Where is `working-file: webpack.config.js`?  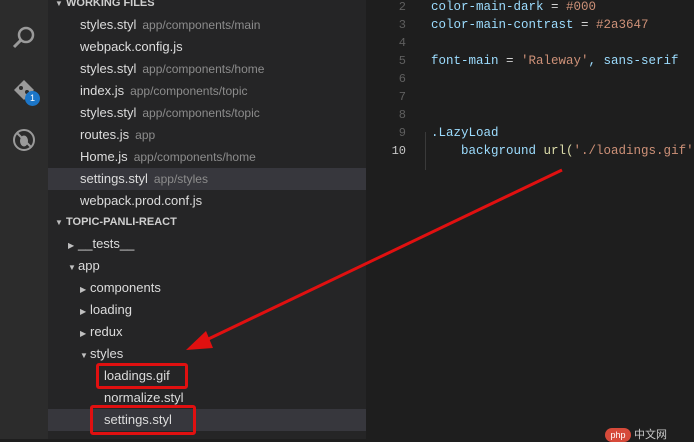 working-file: webpack.config.js is located at coordinates (207, 47).